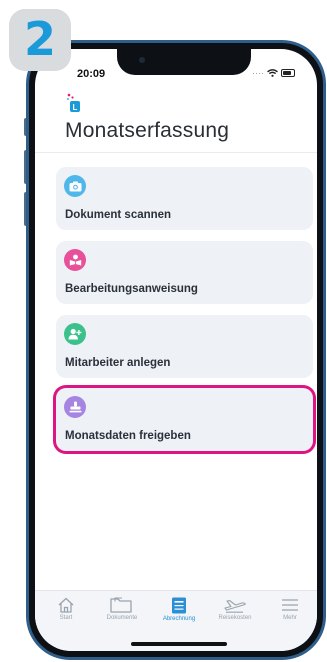 The image size is (327, 662). What do you see at coordinates (288, 73) in the screenshot?
I see `battery-icon` at bounding box center [288, 73].